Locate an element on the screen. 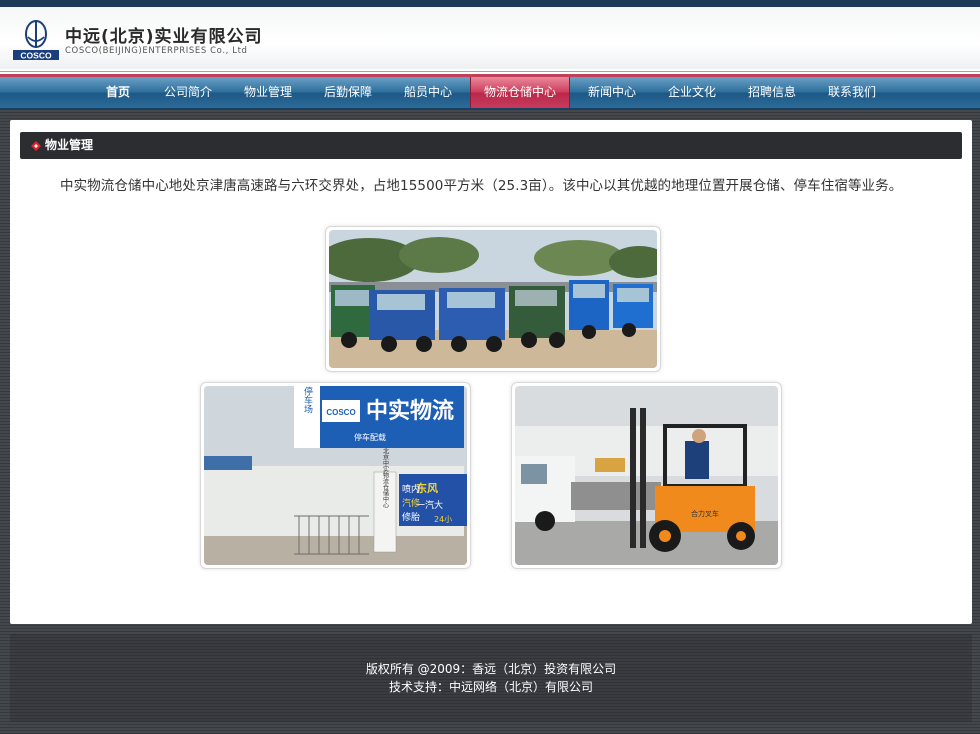  sign-subtitle-text: 停车配载 is located at coordinates (370, 437).